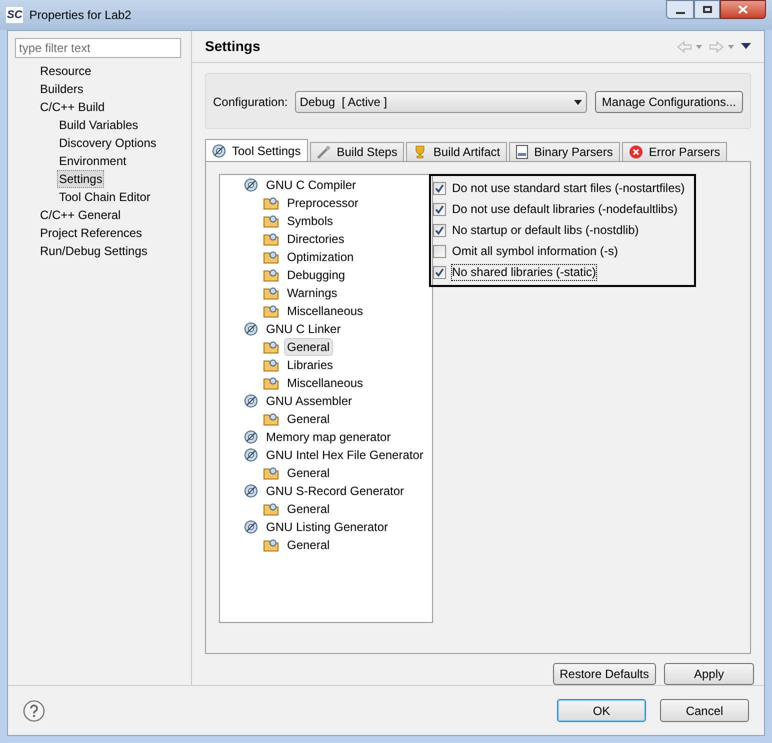 Image resolution: width=772 pixels, height=743 pixels. What do you see at coordinates (98, 125) in the screenshot?
I see `sidebar-item: Build Variables` at bounding box center [98, 125].